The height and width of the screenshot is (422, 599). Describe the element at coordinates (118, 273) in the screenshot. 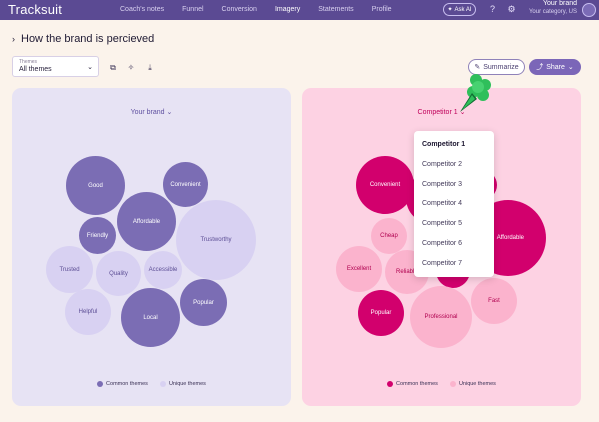

I see `bubble-quality: Quality` at that location.